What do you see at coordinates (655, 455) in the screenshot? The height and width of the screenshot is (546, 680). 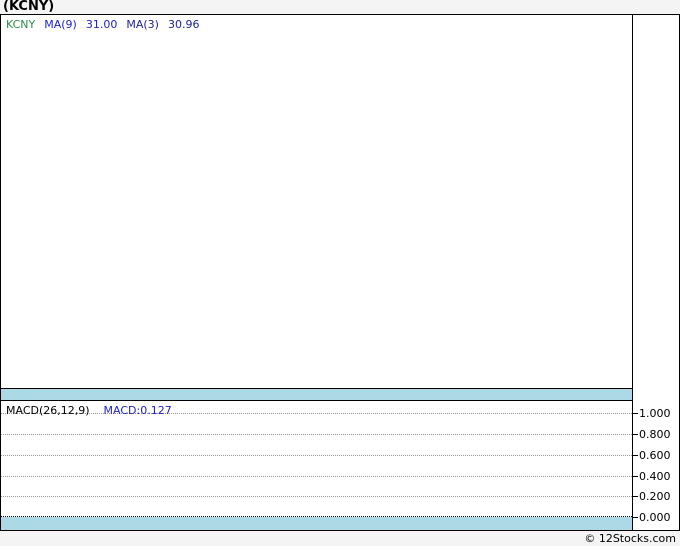 I see `y-tick-label: 0.600` at bounding box center [655, 455].